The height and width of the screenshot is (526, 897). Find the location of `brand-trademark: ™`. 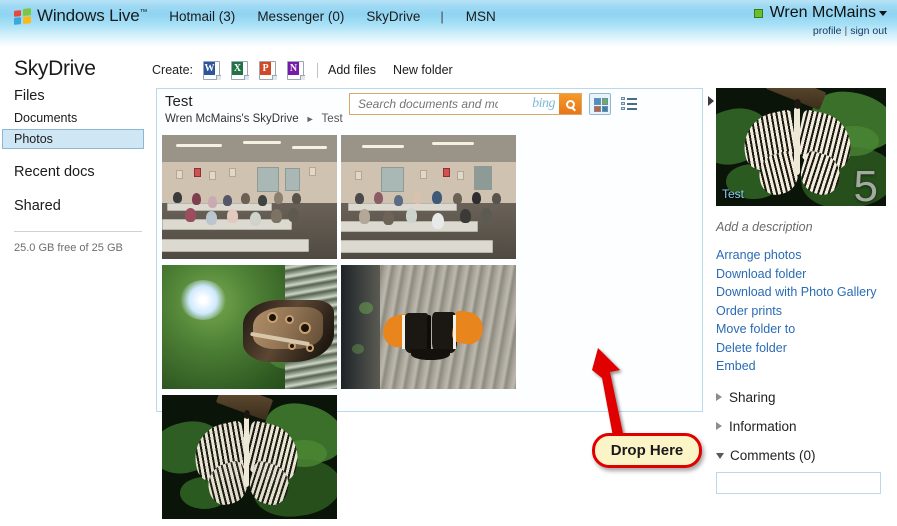

brand-trademark: ™ is located at coordinates (143, 12).